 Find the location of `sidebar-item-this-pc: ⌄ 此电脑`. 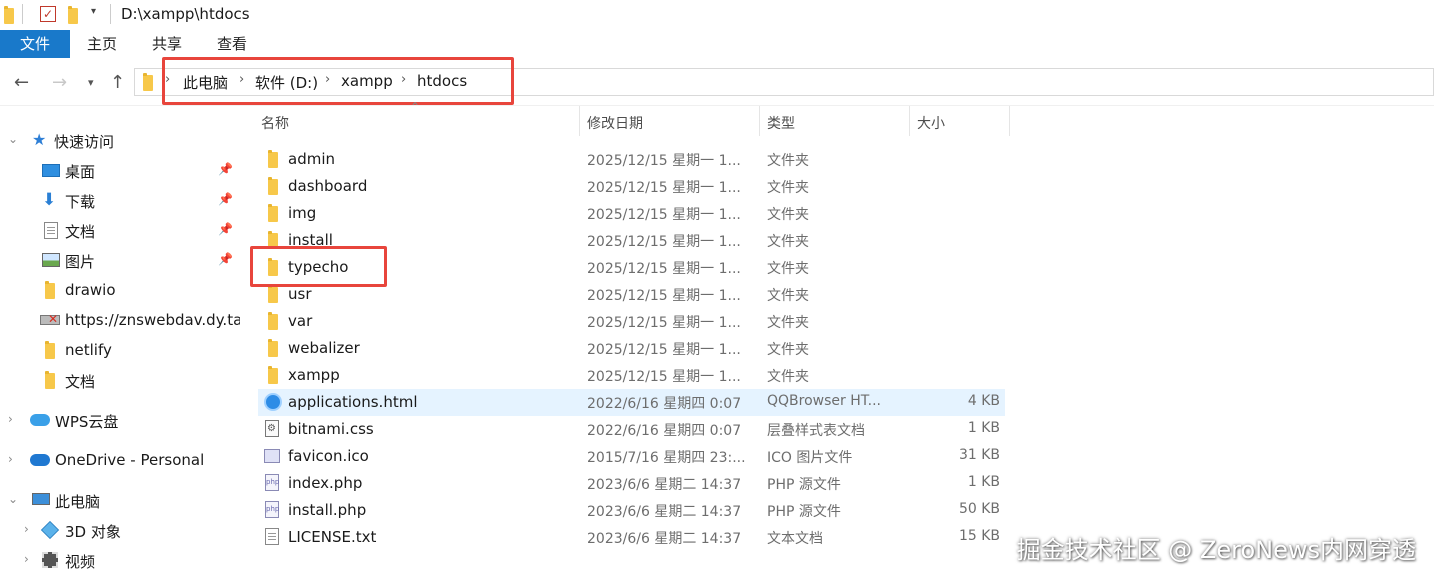

sidebar-item-this-pc: ⌄ 此电脑 is located at coordinates (120, 501).